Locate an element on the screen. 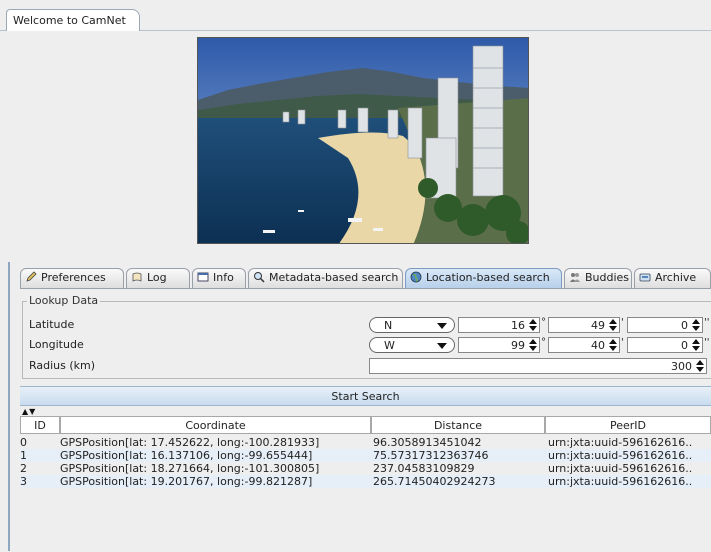  people-icon is located at coordinates (575, 277).